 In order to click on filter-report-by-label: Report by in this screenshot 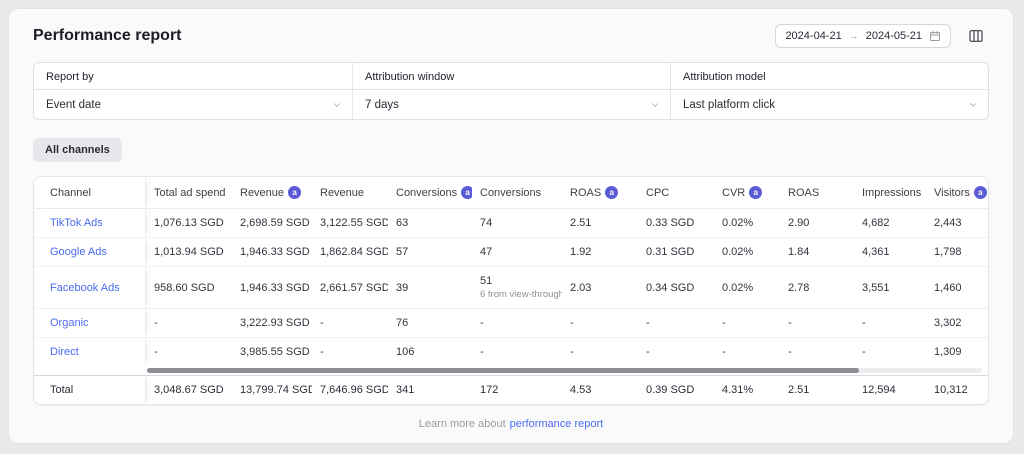, I will do `click(70, 77)`.